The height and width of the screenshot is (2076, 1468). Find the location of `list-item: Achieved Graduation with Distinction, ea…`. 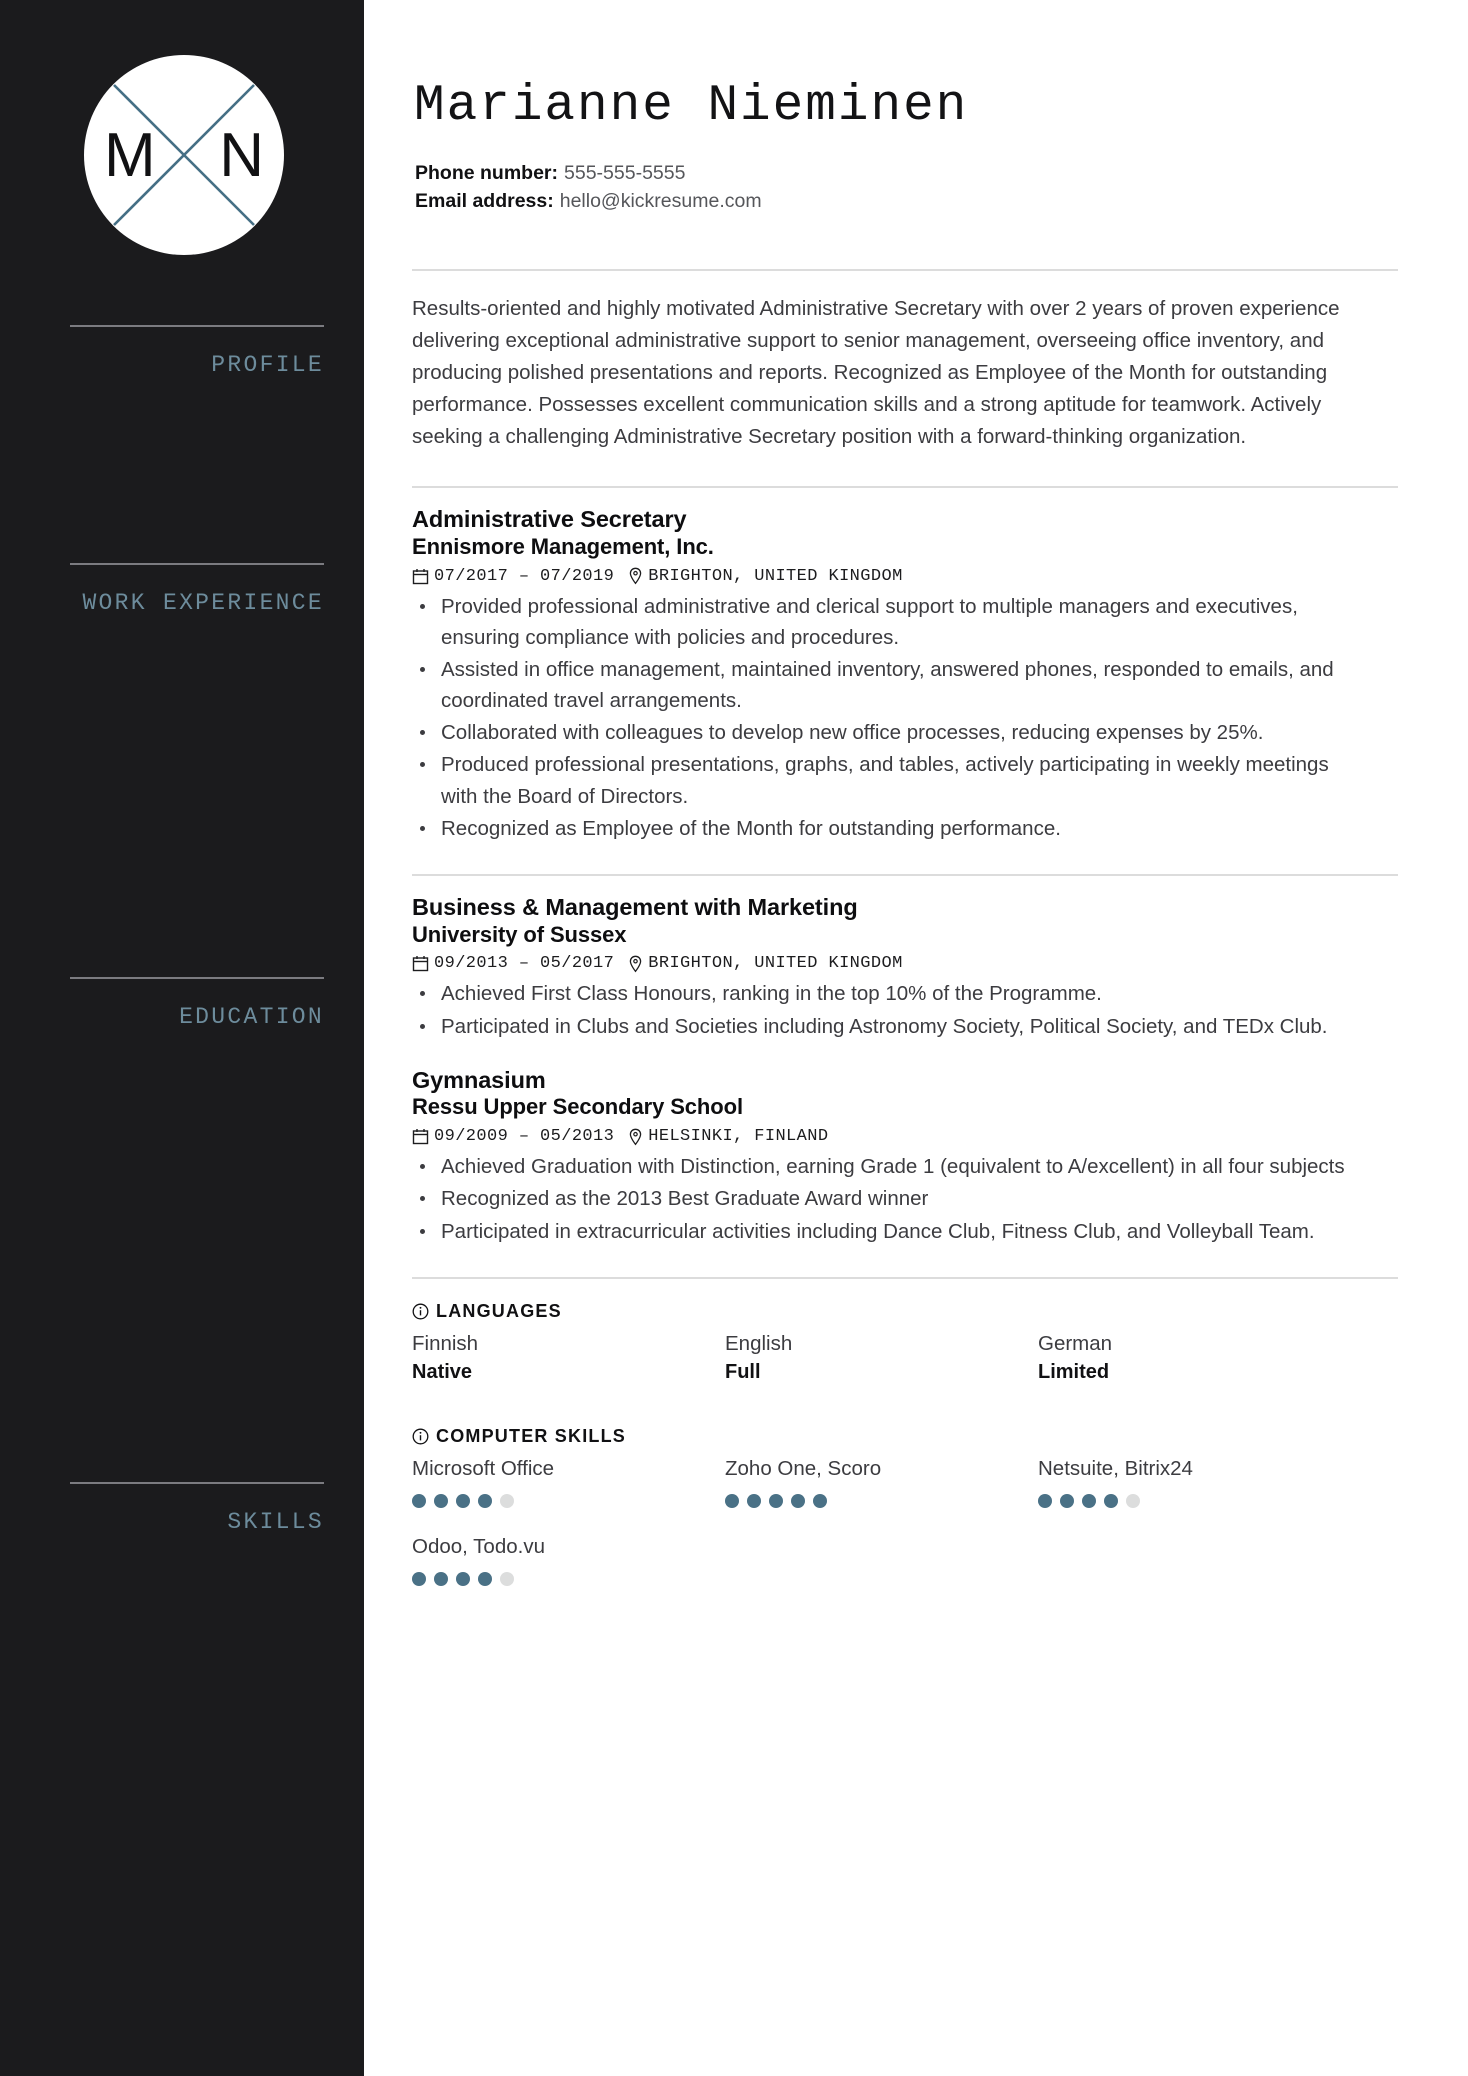

list-item: Achieved Graduation with Distinction, ea… is located at coordinates (884, 1166).